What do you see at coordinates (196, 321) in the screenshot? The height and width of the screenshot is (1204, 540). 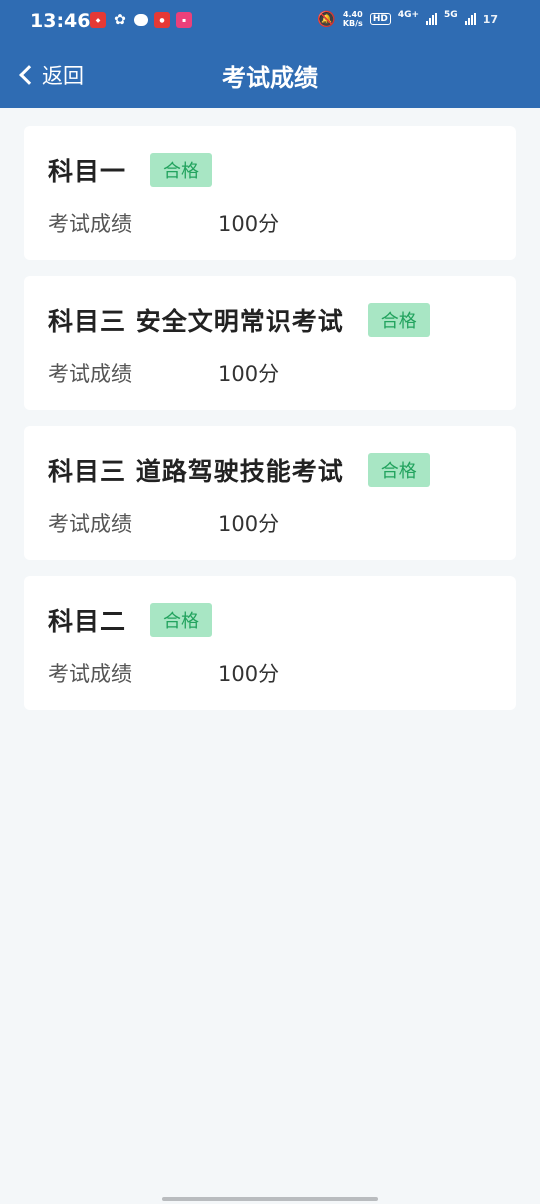 I see `subject-name: 科目三 安全文明常识考试` at bounding box center [196, 321].